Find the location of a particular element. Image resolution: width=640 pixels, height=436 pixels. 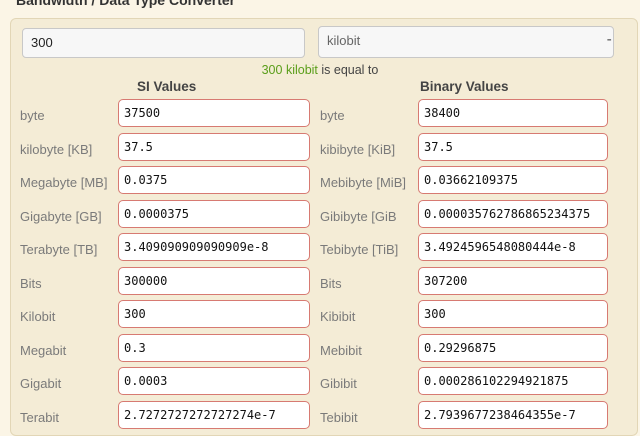

si-value-field: 300000 is located at coordinates (214, 280).